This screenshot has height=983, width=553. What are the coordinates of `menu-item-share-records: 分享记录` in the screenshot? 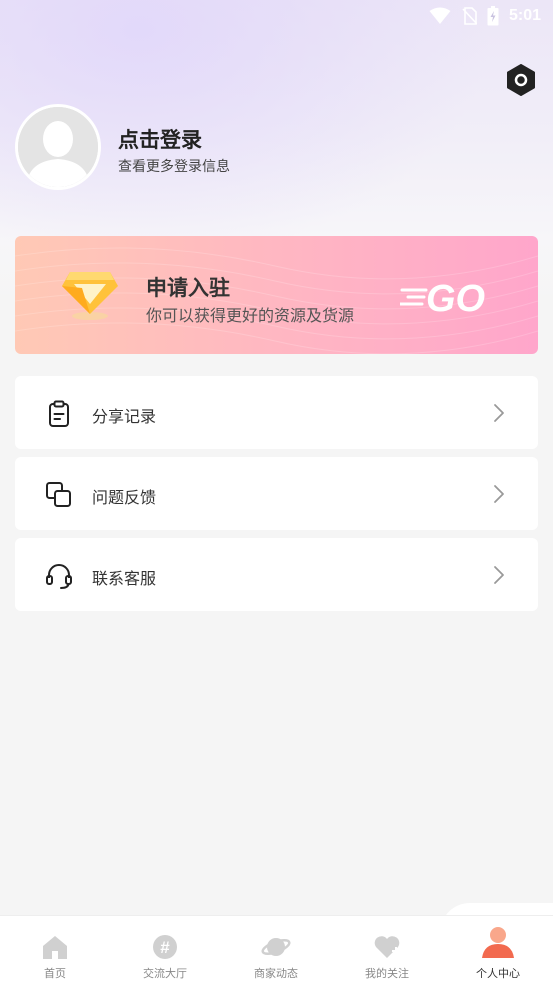 It's located at (276, 412).